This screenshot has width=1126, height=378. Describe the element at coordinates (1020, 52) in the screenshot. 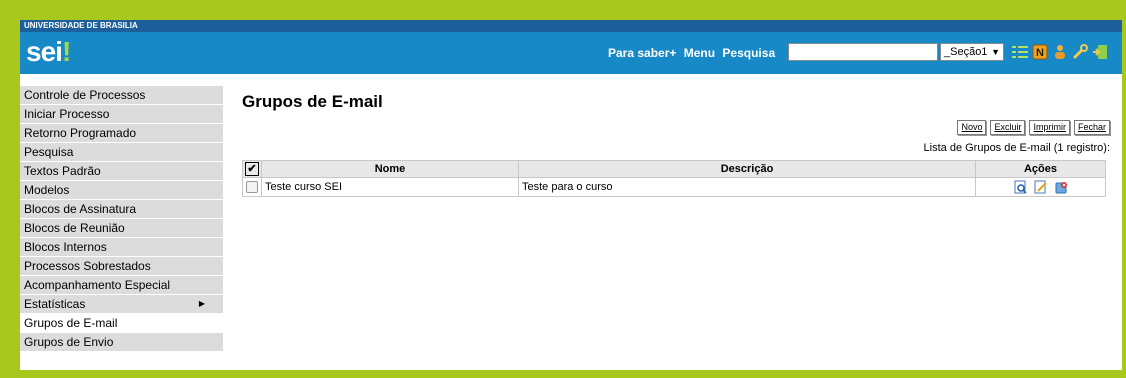

I see `grid-icon` at that location.